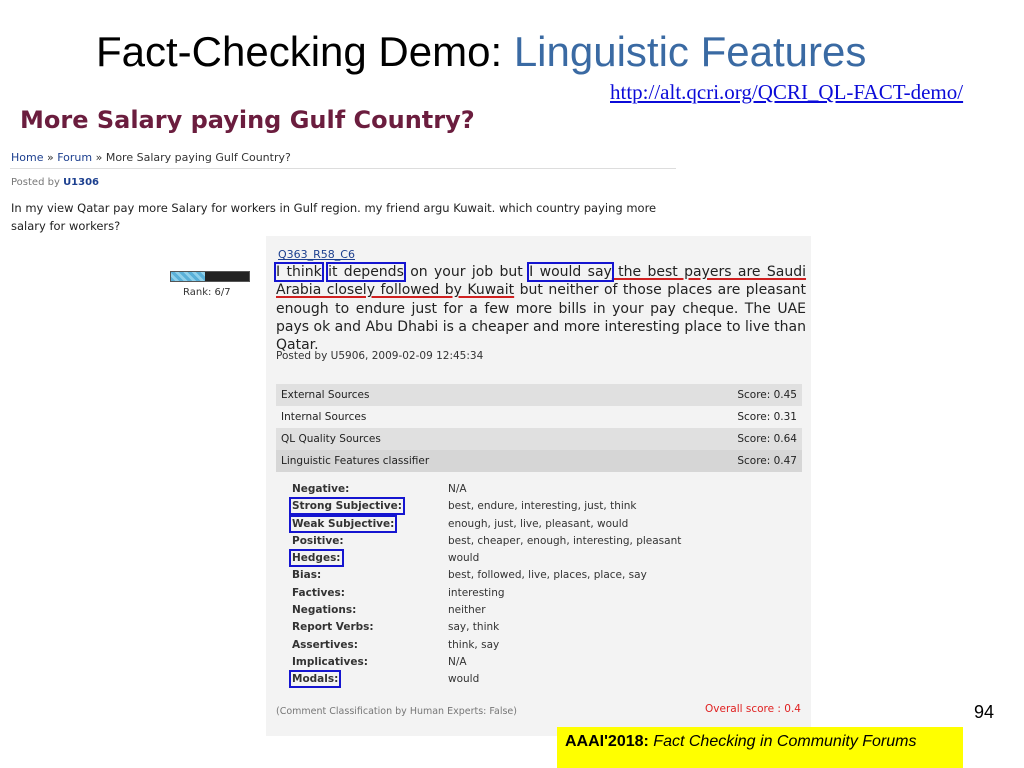 This screenshot has width=1024, height=768. What do you see at coordinates (767, 439) in the screenshot?
I see `score-value: Score: 0.64` at bounding box center [767, 439].